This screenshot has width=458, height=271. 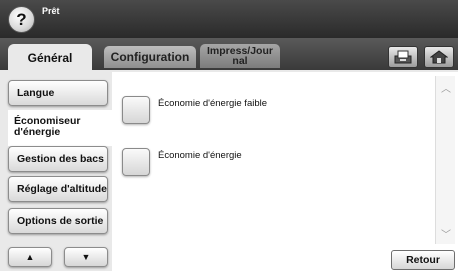 What do you see at coordinates (58, 93) in the screenshot?
I see `nav-item-langue: Langue` at bounding box center [58, 93].